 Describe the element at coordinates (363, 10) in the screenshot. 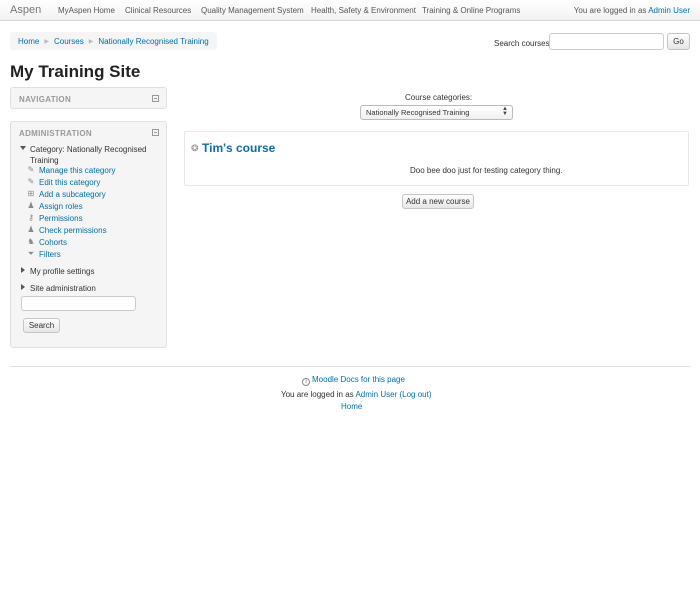

I see `nav-item-health-safety: Health, Safety & Environment` at that location.